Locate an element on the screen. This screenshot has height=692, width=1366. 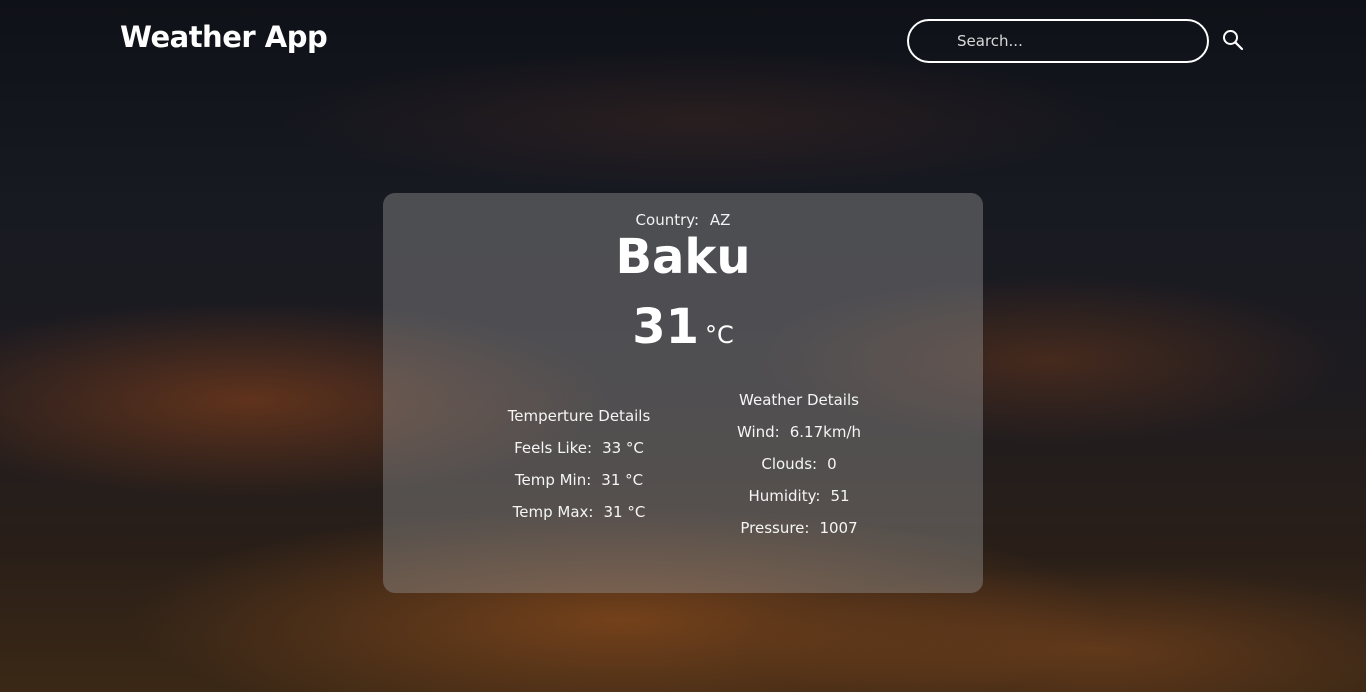
feels-like-row: Feels Like: 33 °C is located at coordinates (579, 455).